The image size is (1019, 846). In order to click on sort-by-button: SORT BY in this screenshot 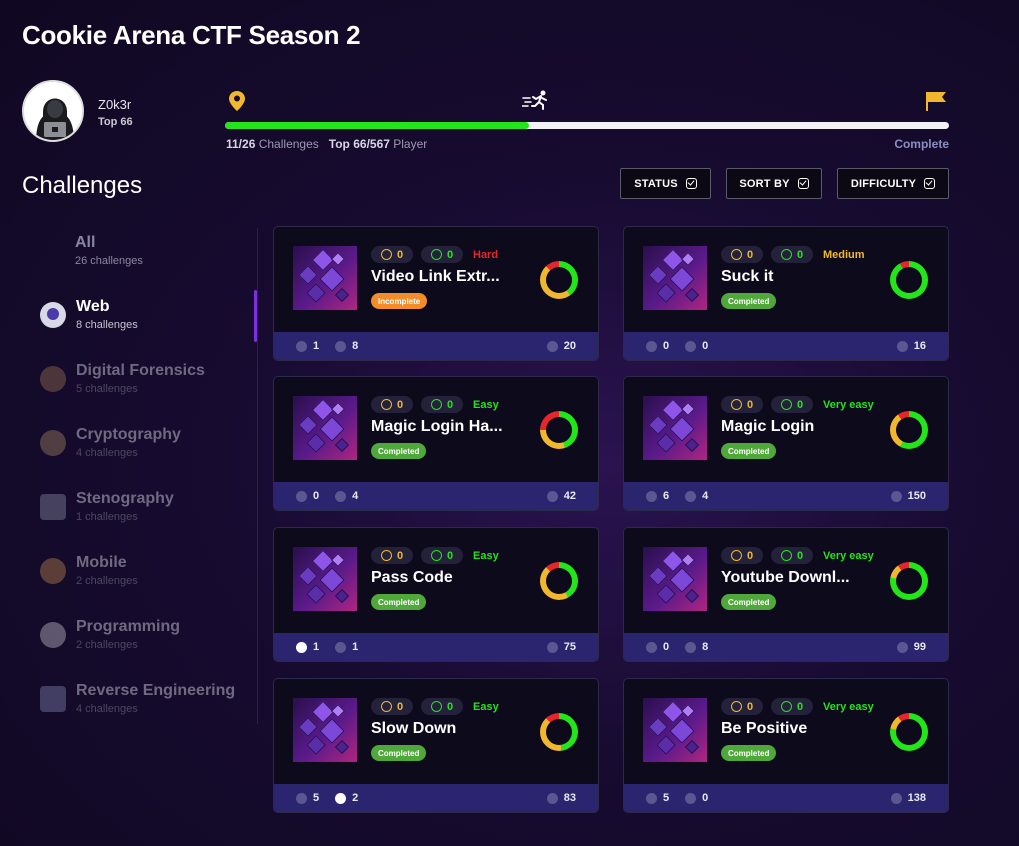, I will do `click(774, 183)`.